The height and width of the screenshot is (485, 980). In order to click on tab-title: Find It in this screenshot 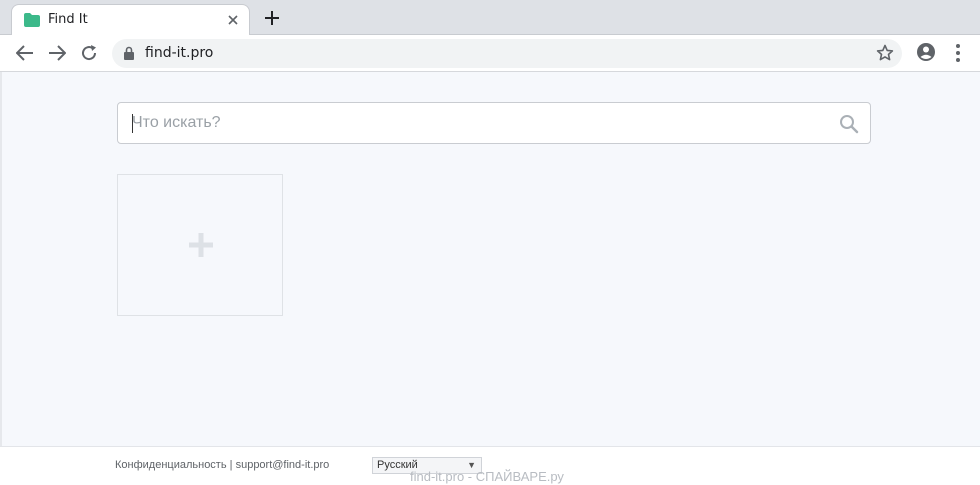, I will do `click(68, 19)`.